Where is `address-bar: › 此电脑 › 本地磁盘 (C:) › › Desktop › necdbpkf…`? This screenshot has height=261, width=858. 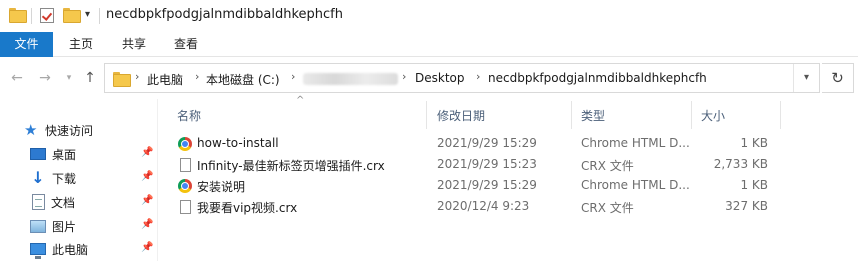
address-bar: › 此电脑 › 本地磁盘 (C:) › › Desktop › necdbpkf… is located at coordinates (462, 78).